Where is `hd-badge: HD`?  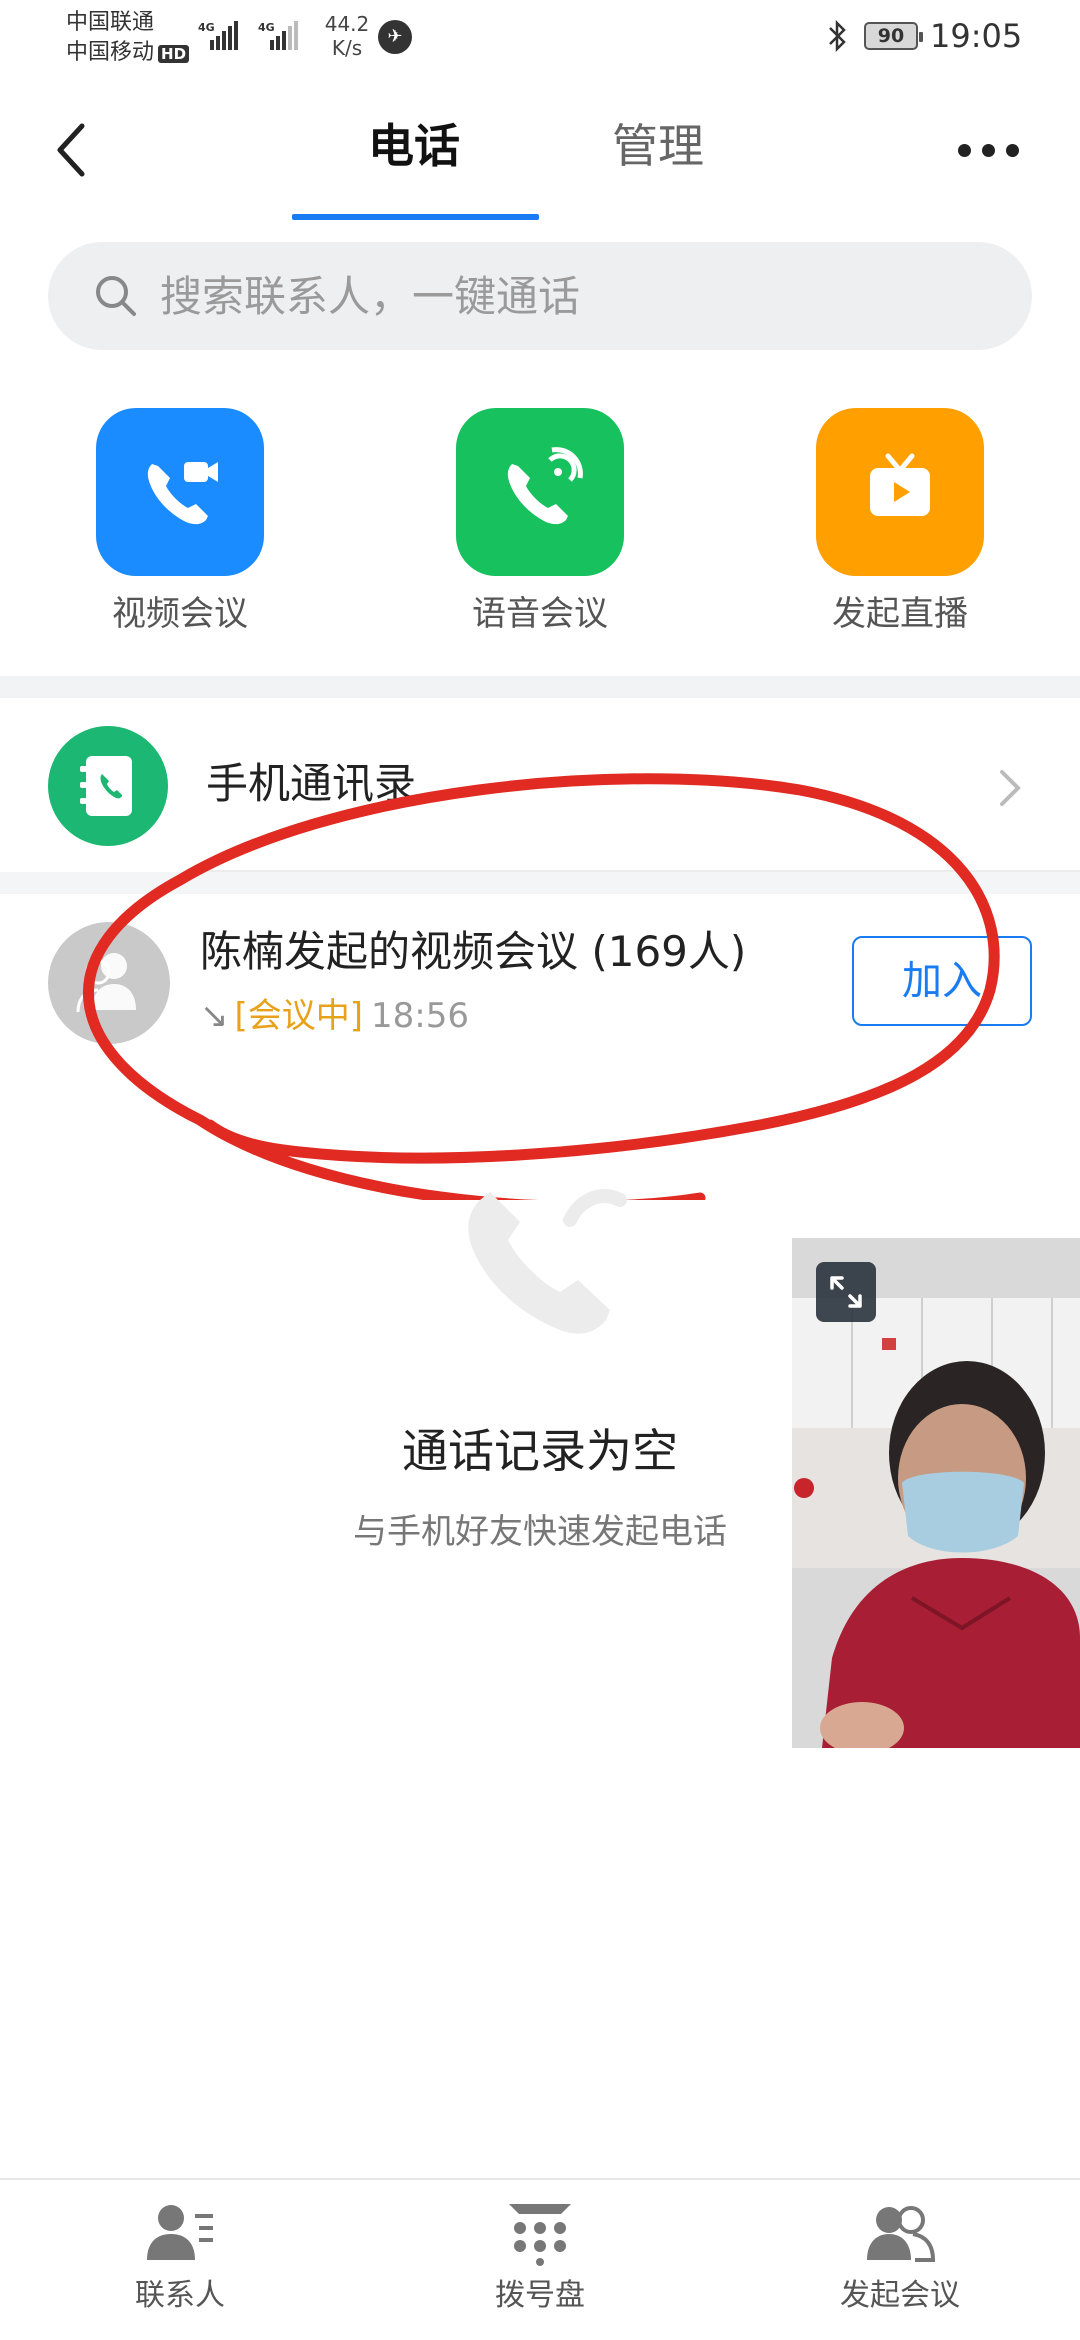 hd-badge: HD is located at coordinates (174, 54).